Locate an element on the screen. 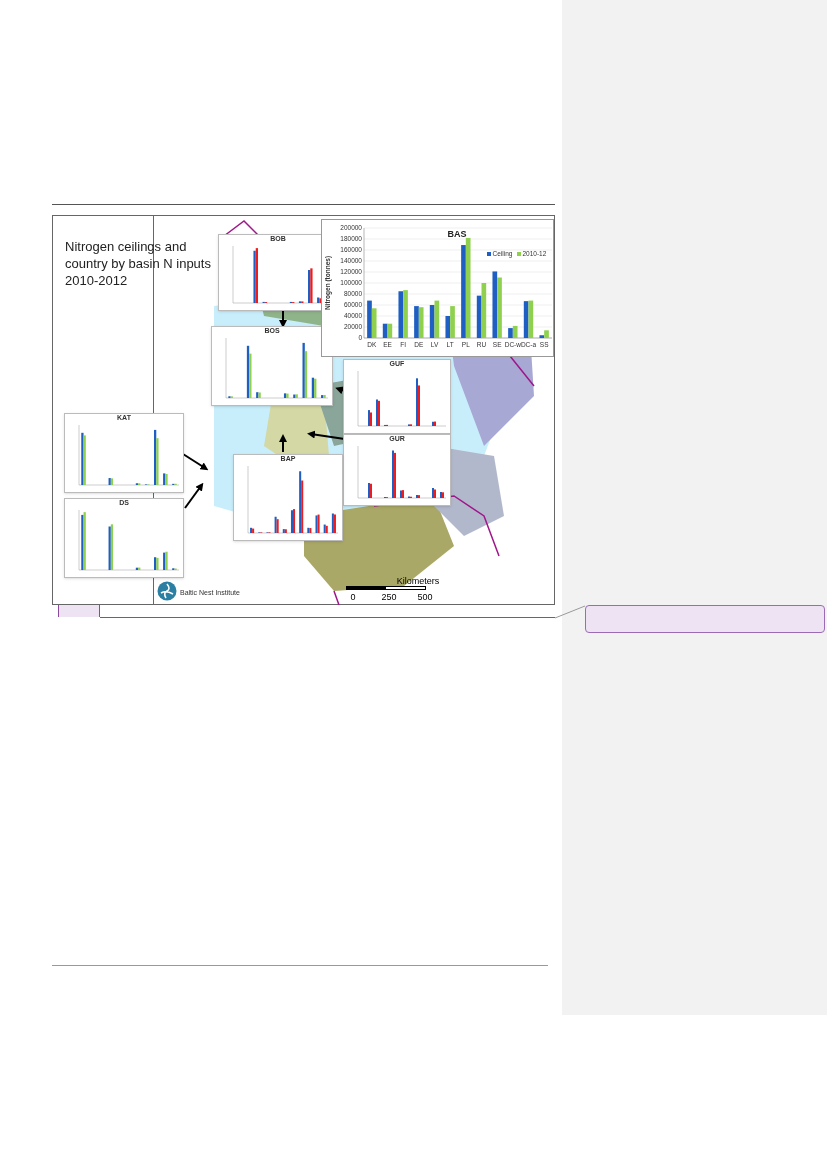  comment-connector-line is located at coordinates (571, 612).